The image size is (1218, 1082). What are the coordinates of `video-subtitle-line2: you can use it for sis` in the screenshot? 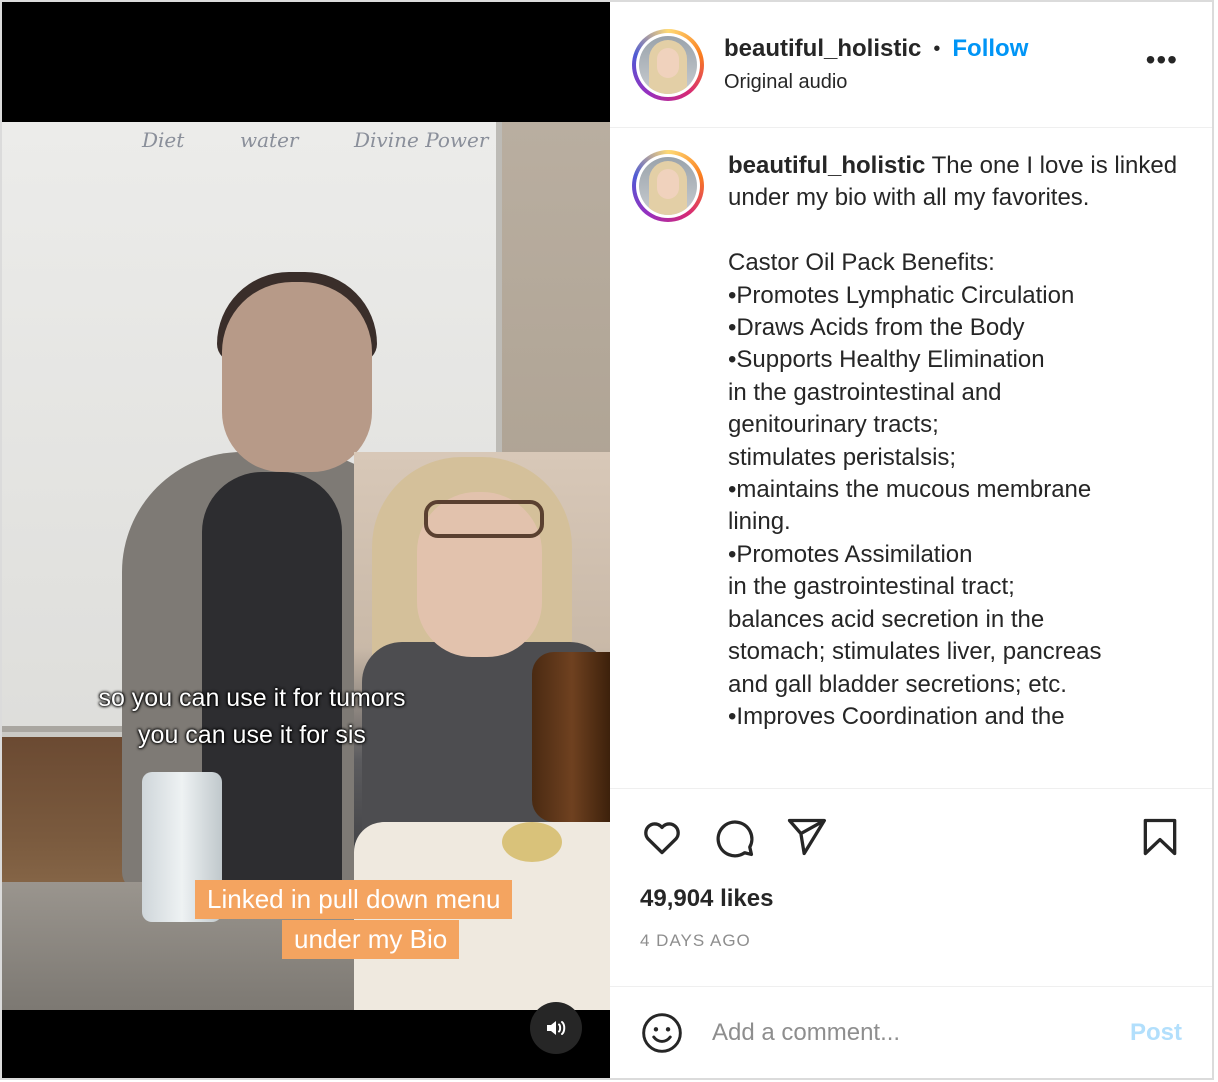 It's located at (252, 735).